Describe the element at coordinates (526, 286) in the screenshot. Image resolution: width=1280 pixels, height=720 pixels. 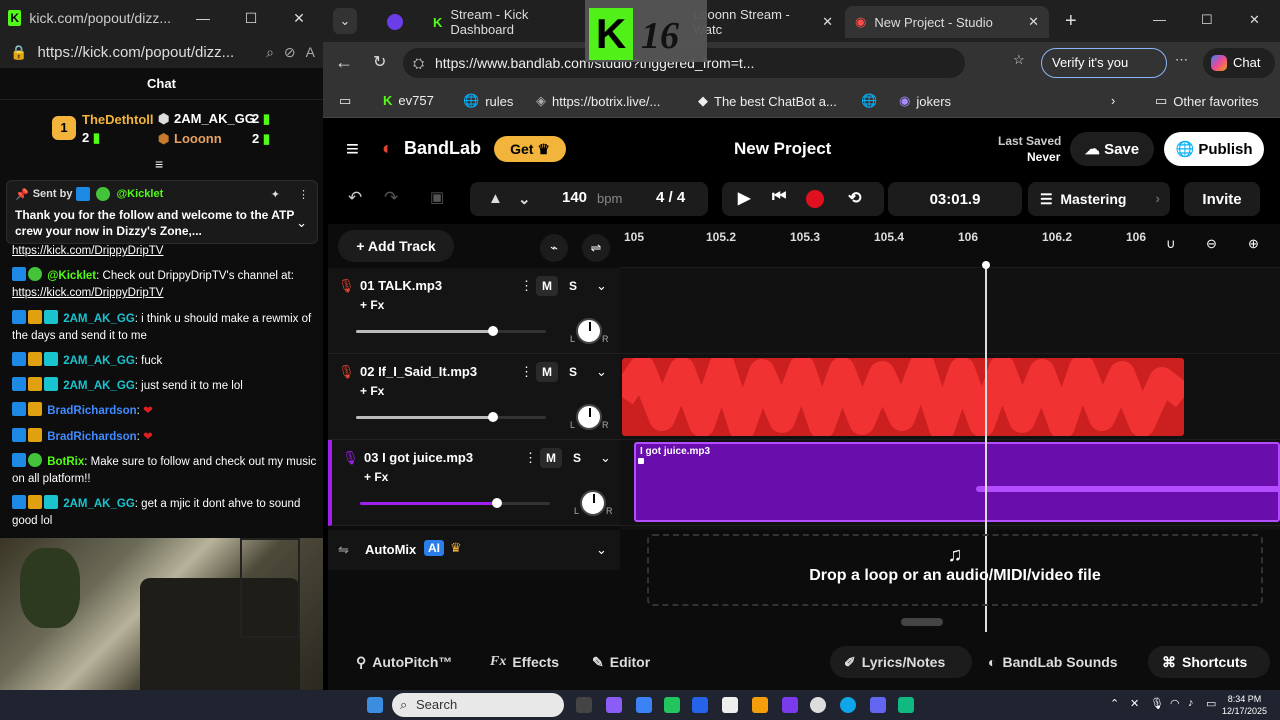
I see `track-menu-icon: ⋮` at that location.